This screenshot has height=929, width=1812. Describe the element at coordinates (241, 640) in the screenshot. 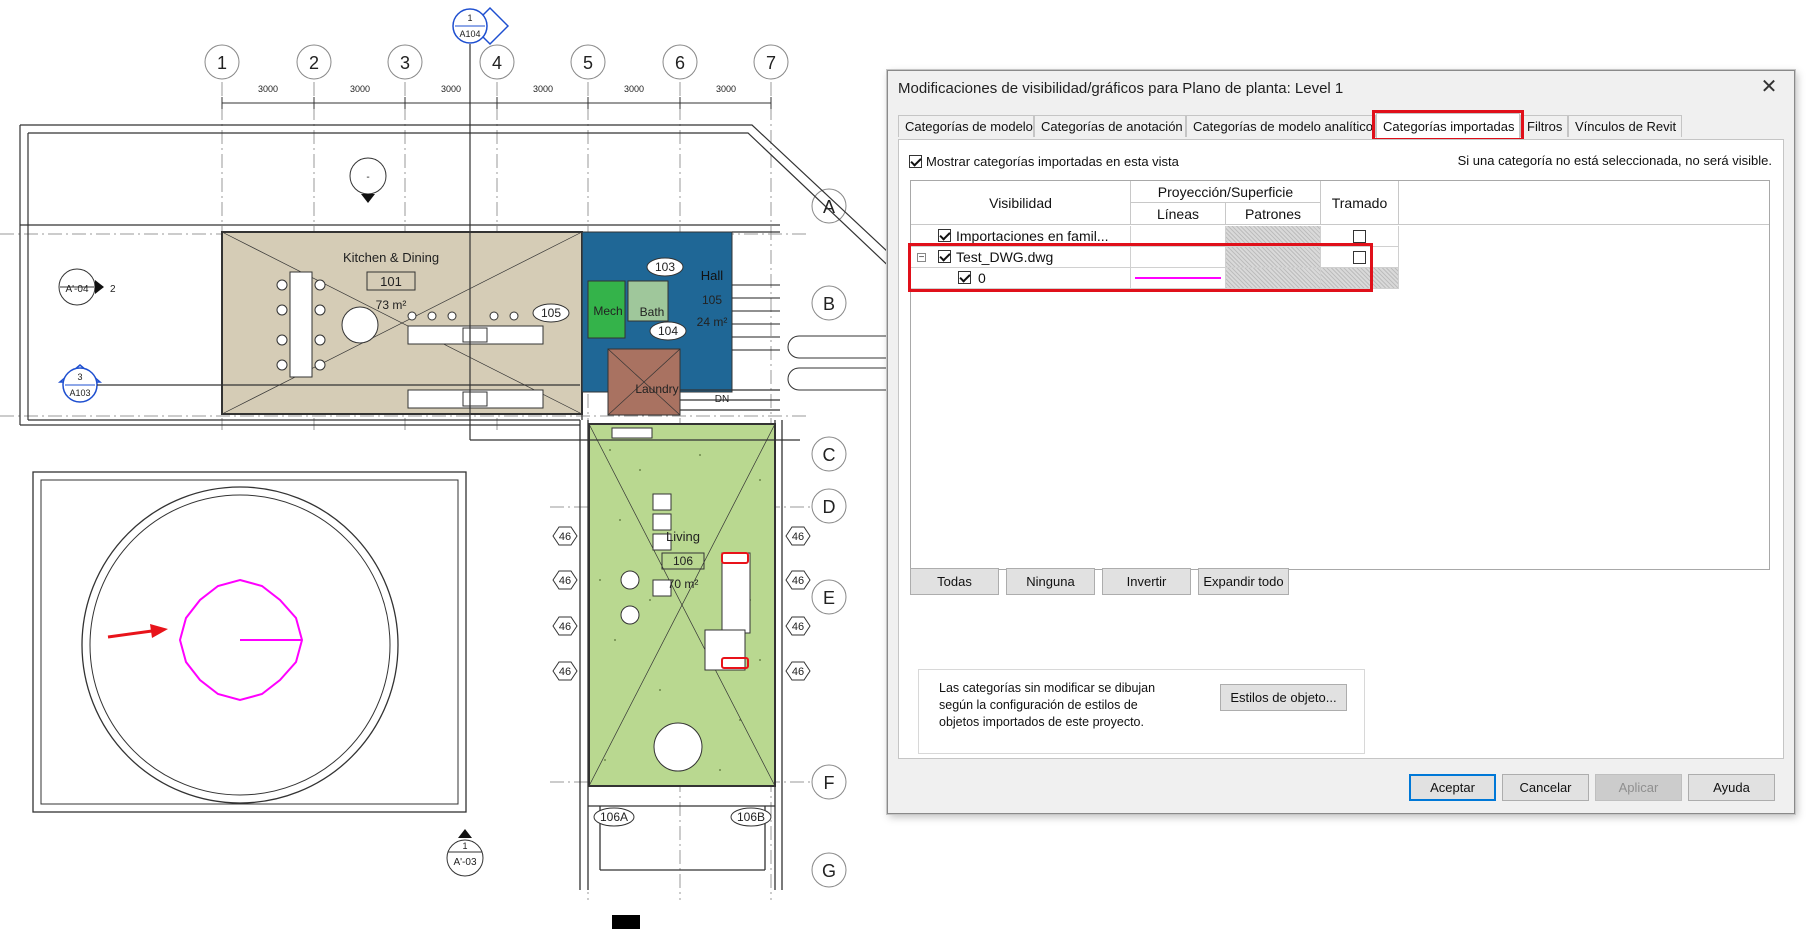

I see `imported-dwg-geometry` at that location.